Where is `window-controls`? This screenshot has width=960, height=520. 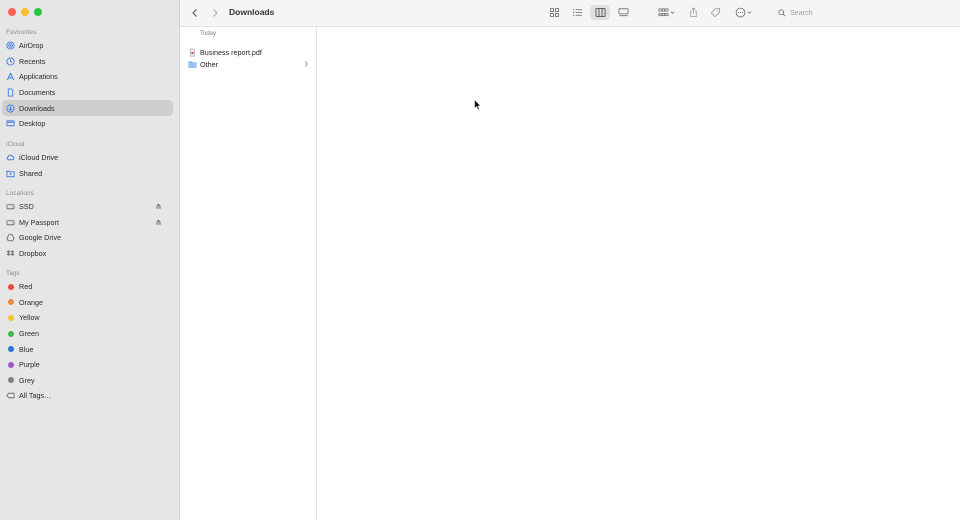
window-controls is located at coordinates (25, 12).